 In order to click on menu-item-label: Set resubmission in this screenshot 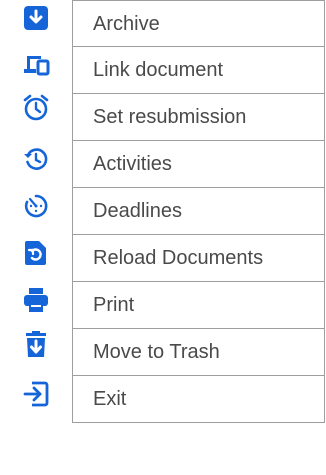, I will do `click(198, 117)`.